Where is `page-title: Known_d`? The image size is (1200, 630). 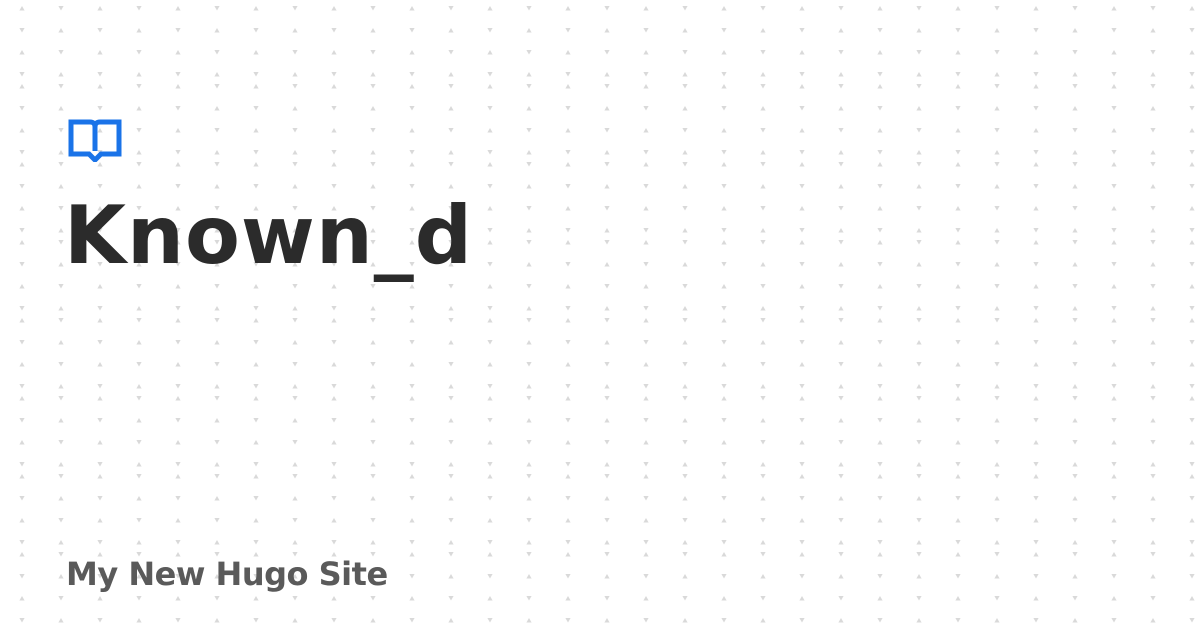
page-title: Known_d is located at coordinates (269, 235).